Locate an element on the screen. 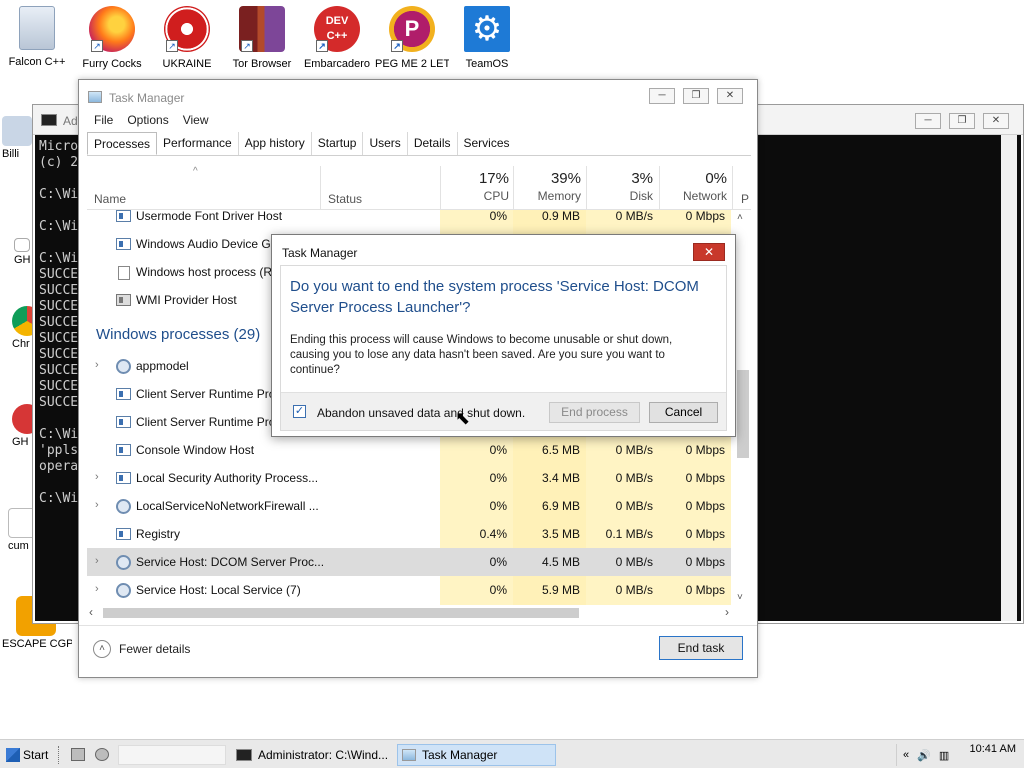 The width and height of the screenshot is (1024, 768). column-disk: 3% Disk is located at coordinates (621, 186).